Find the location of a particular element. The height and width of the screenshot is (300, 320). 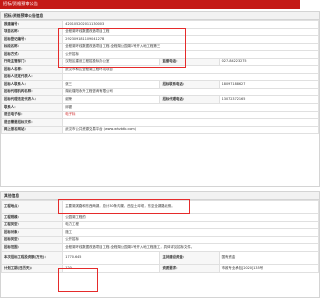

field-label: 本次招标工程投资额(万元)： is located at coordinates (32, 257).